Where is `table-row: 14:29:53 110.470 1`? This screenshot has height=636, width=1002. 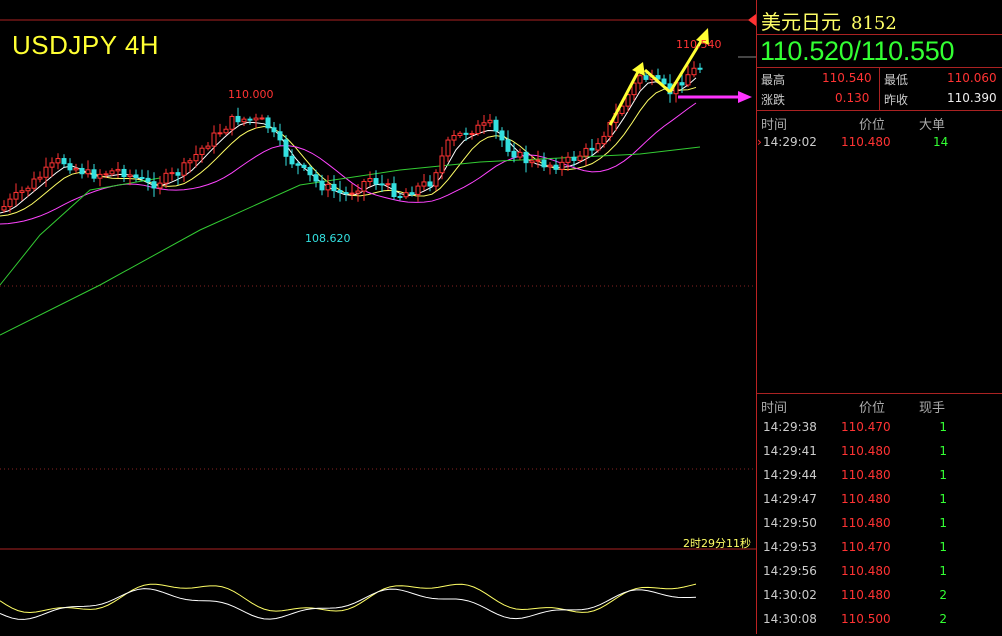 table-row: 14:29:53 110.470 1 is located at coordinates (879, 552).